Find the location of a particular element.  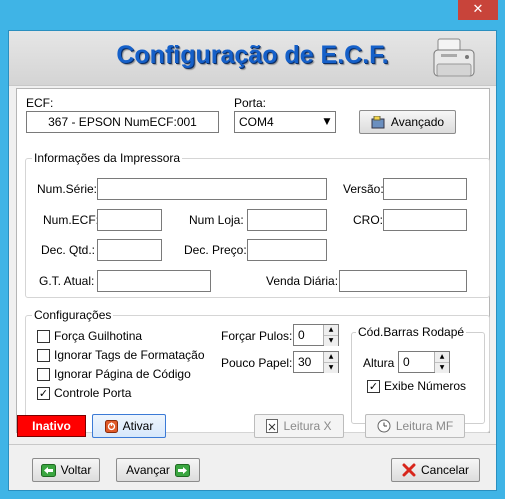

pouco-papel-label: Pouco Papel: is located at coordinates (257, 363).